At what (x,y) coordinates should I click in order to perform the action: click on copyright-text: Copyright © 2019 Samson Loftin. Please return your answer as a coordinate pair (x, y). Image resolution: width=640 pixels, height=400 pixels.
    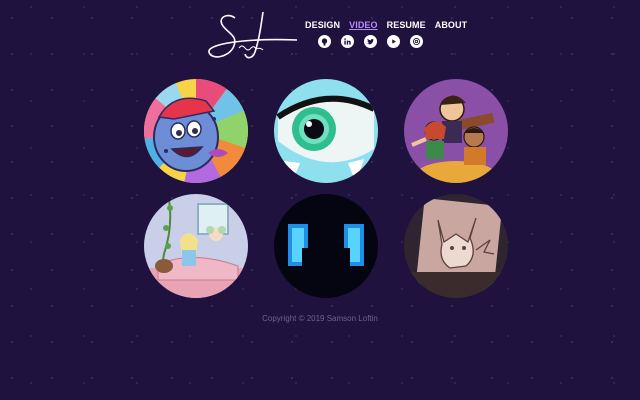
    Looking at the image, I should click on (320, 318).